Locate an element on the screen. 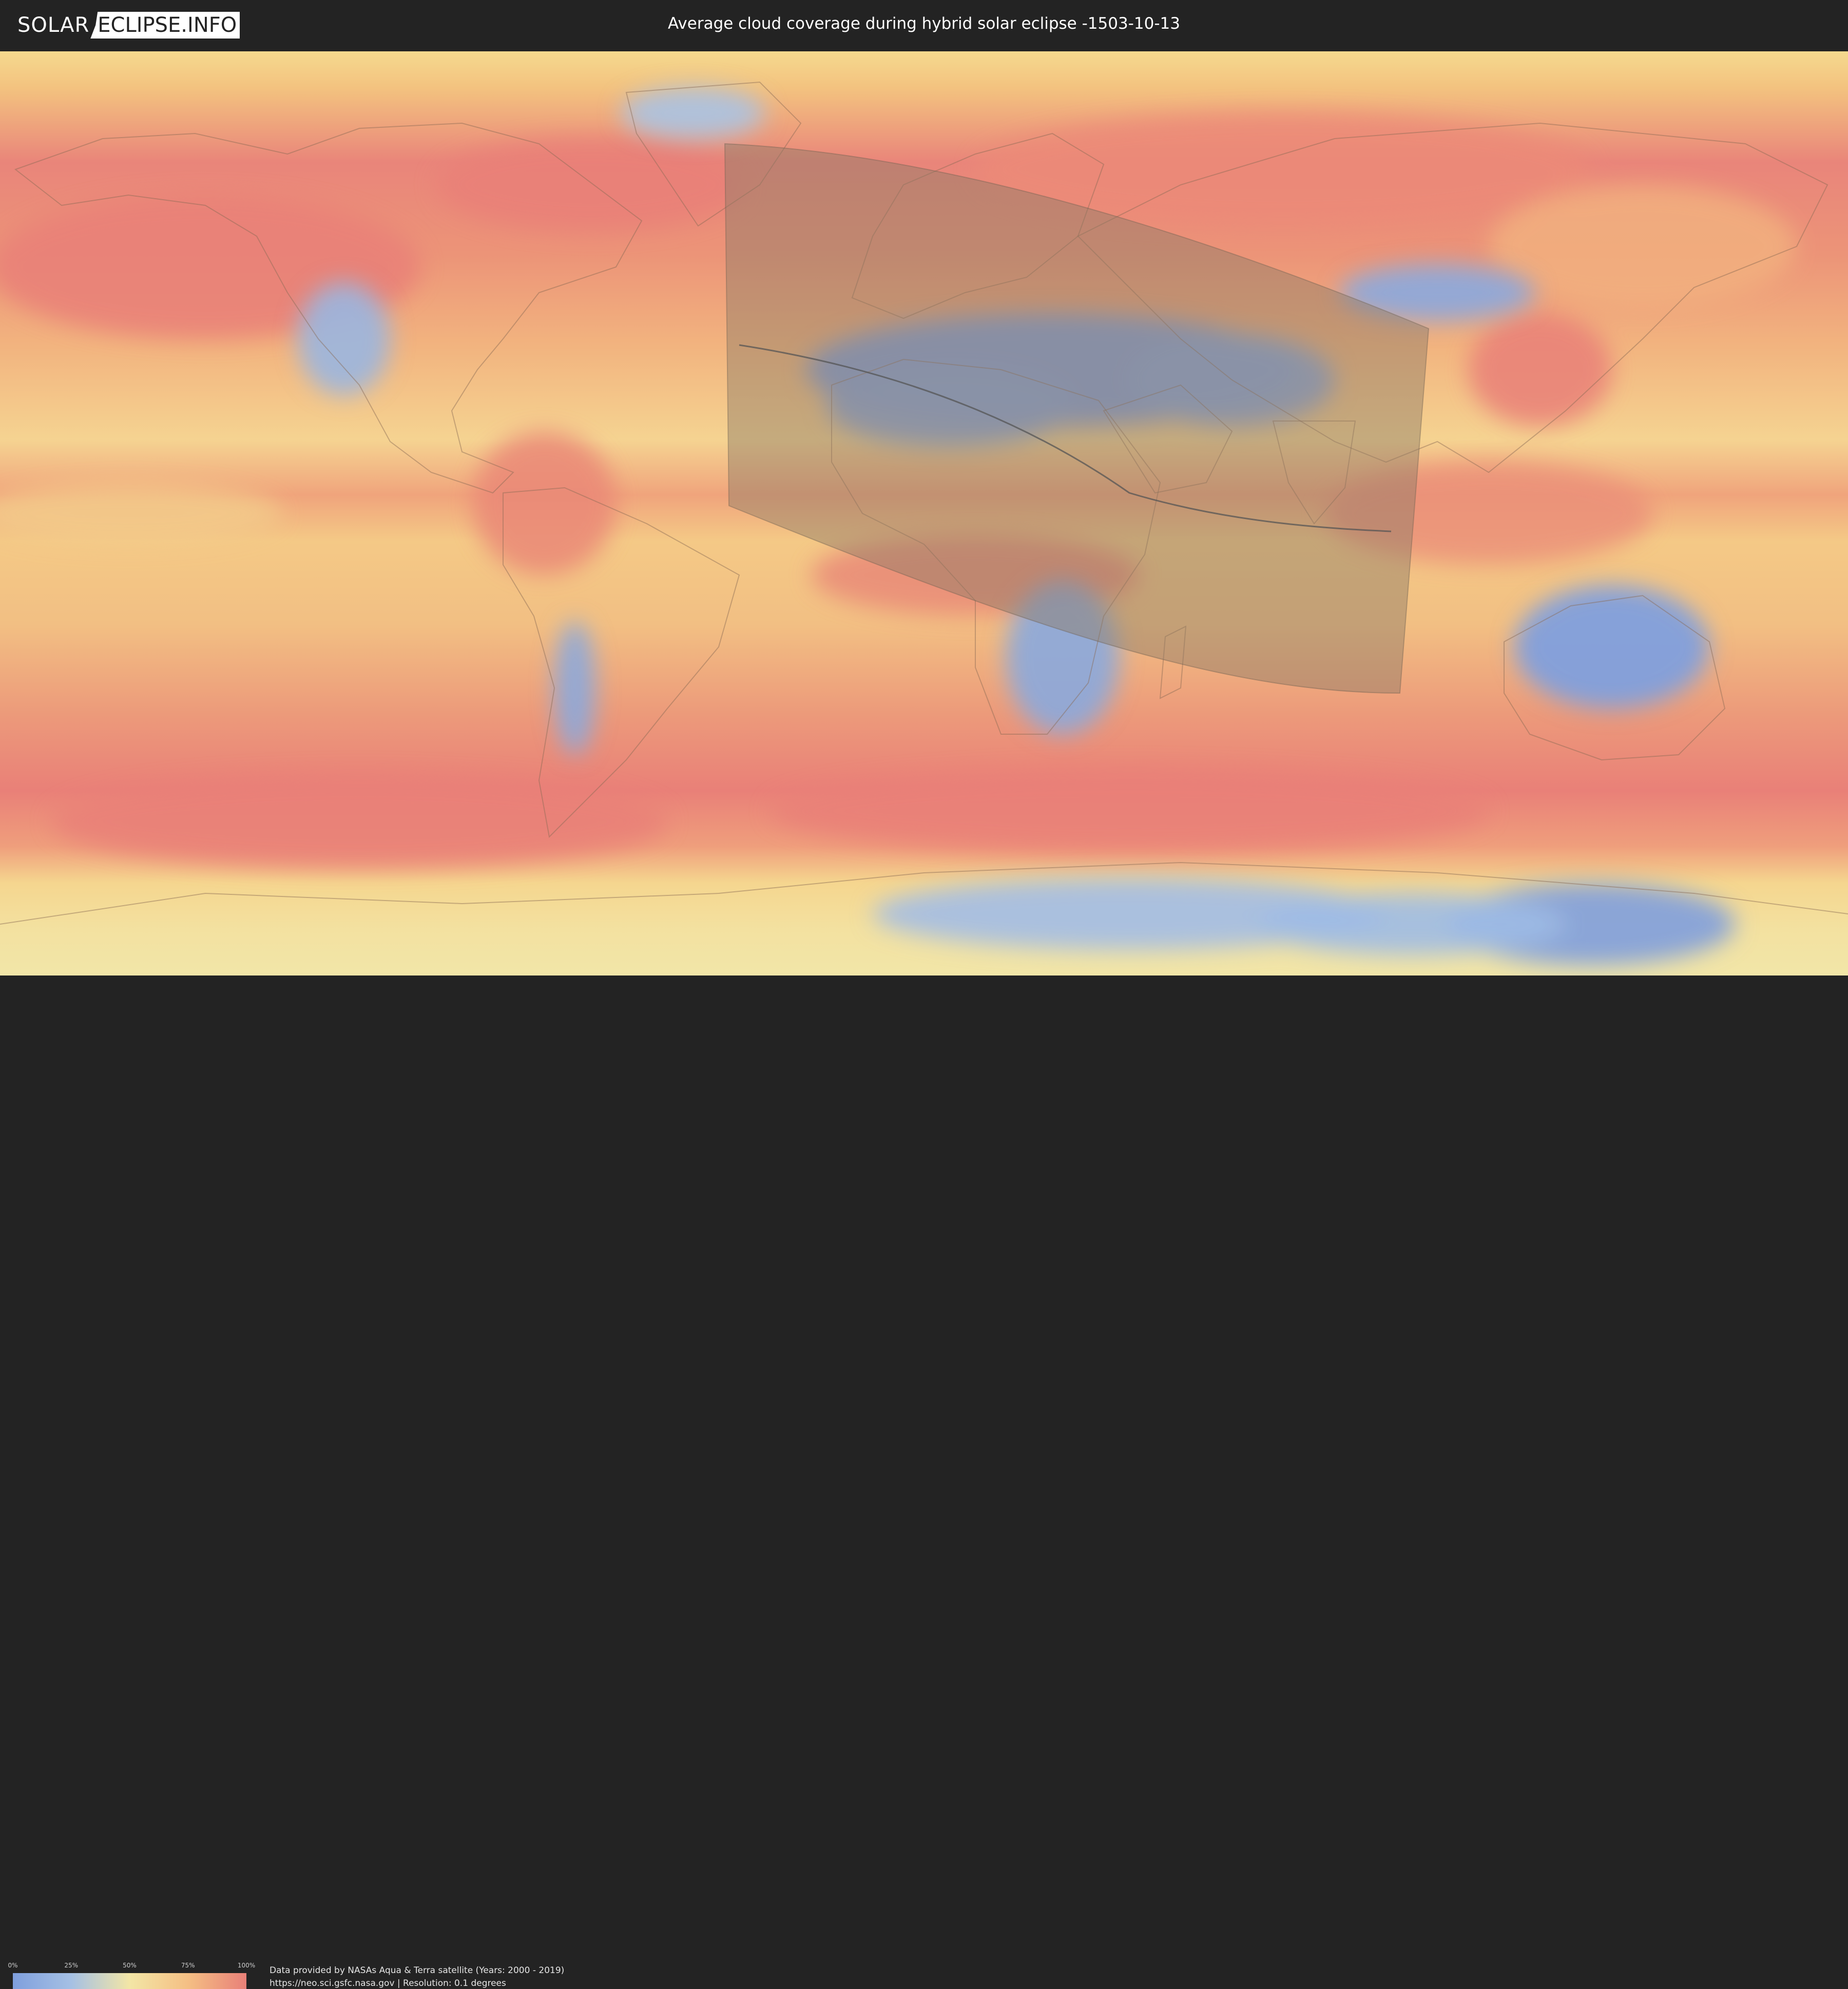 The width and height of the screenshot is (1848, 1989). legend-tick-0: 0% is located at coordinates (13, 1965).